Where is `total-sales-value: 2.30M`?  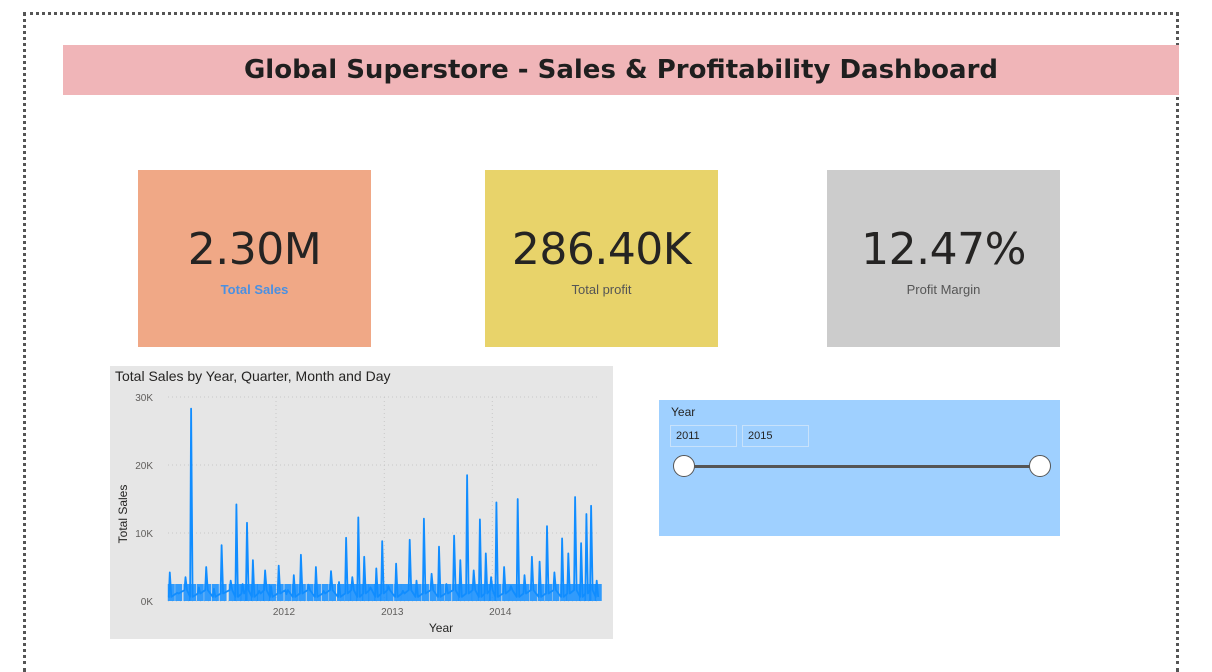 total-sales-value: 2.30M is located at coordinates (254, 249).